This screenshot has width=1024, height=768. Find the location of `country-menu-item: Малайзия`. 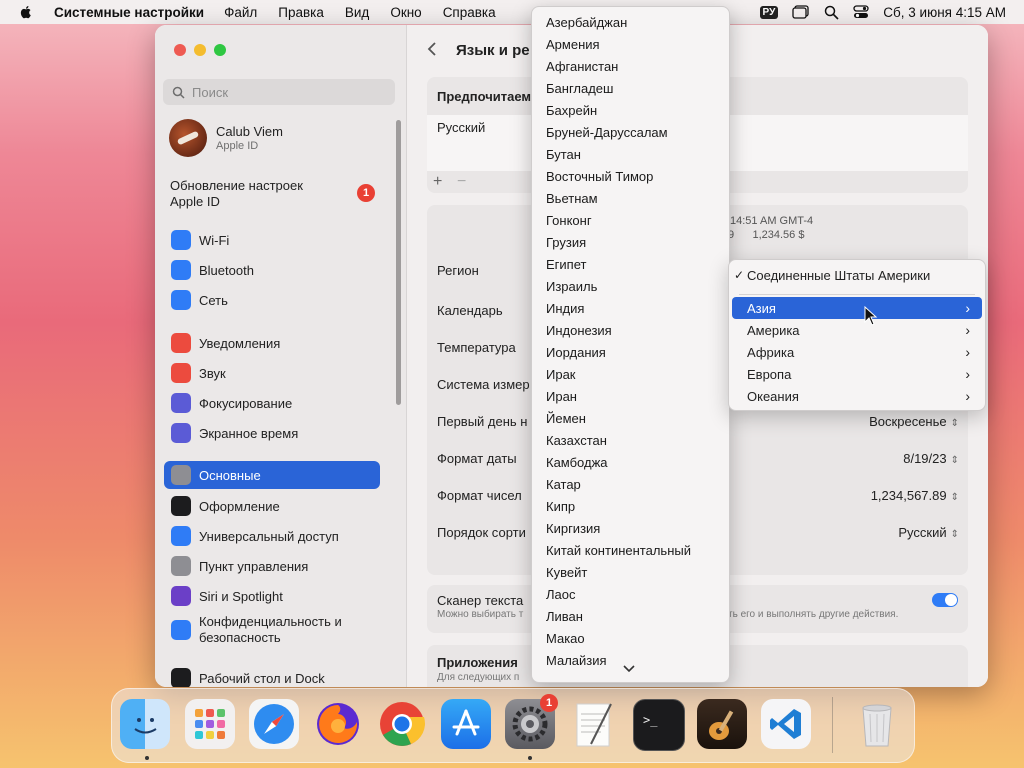

country-menu-item: Малайзия is located at coordinates (576, 660).